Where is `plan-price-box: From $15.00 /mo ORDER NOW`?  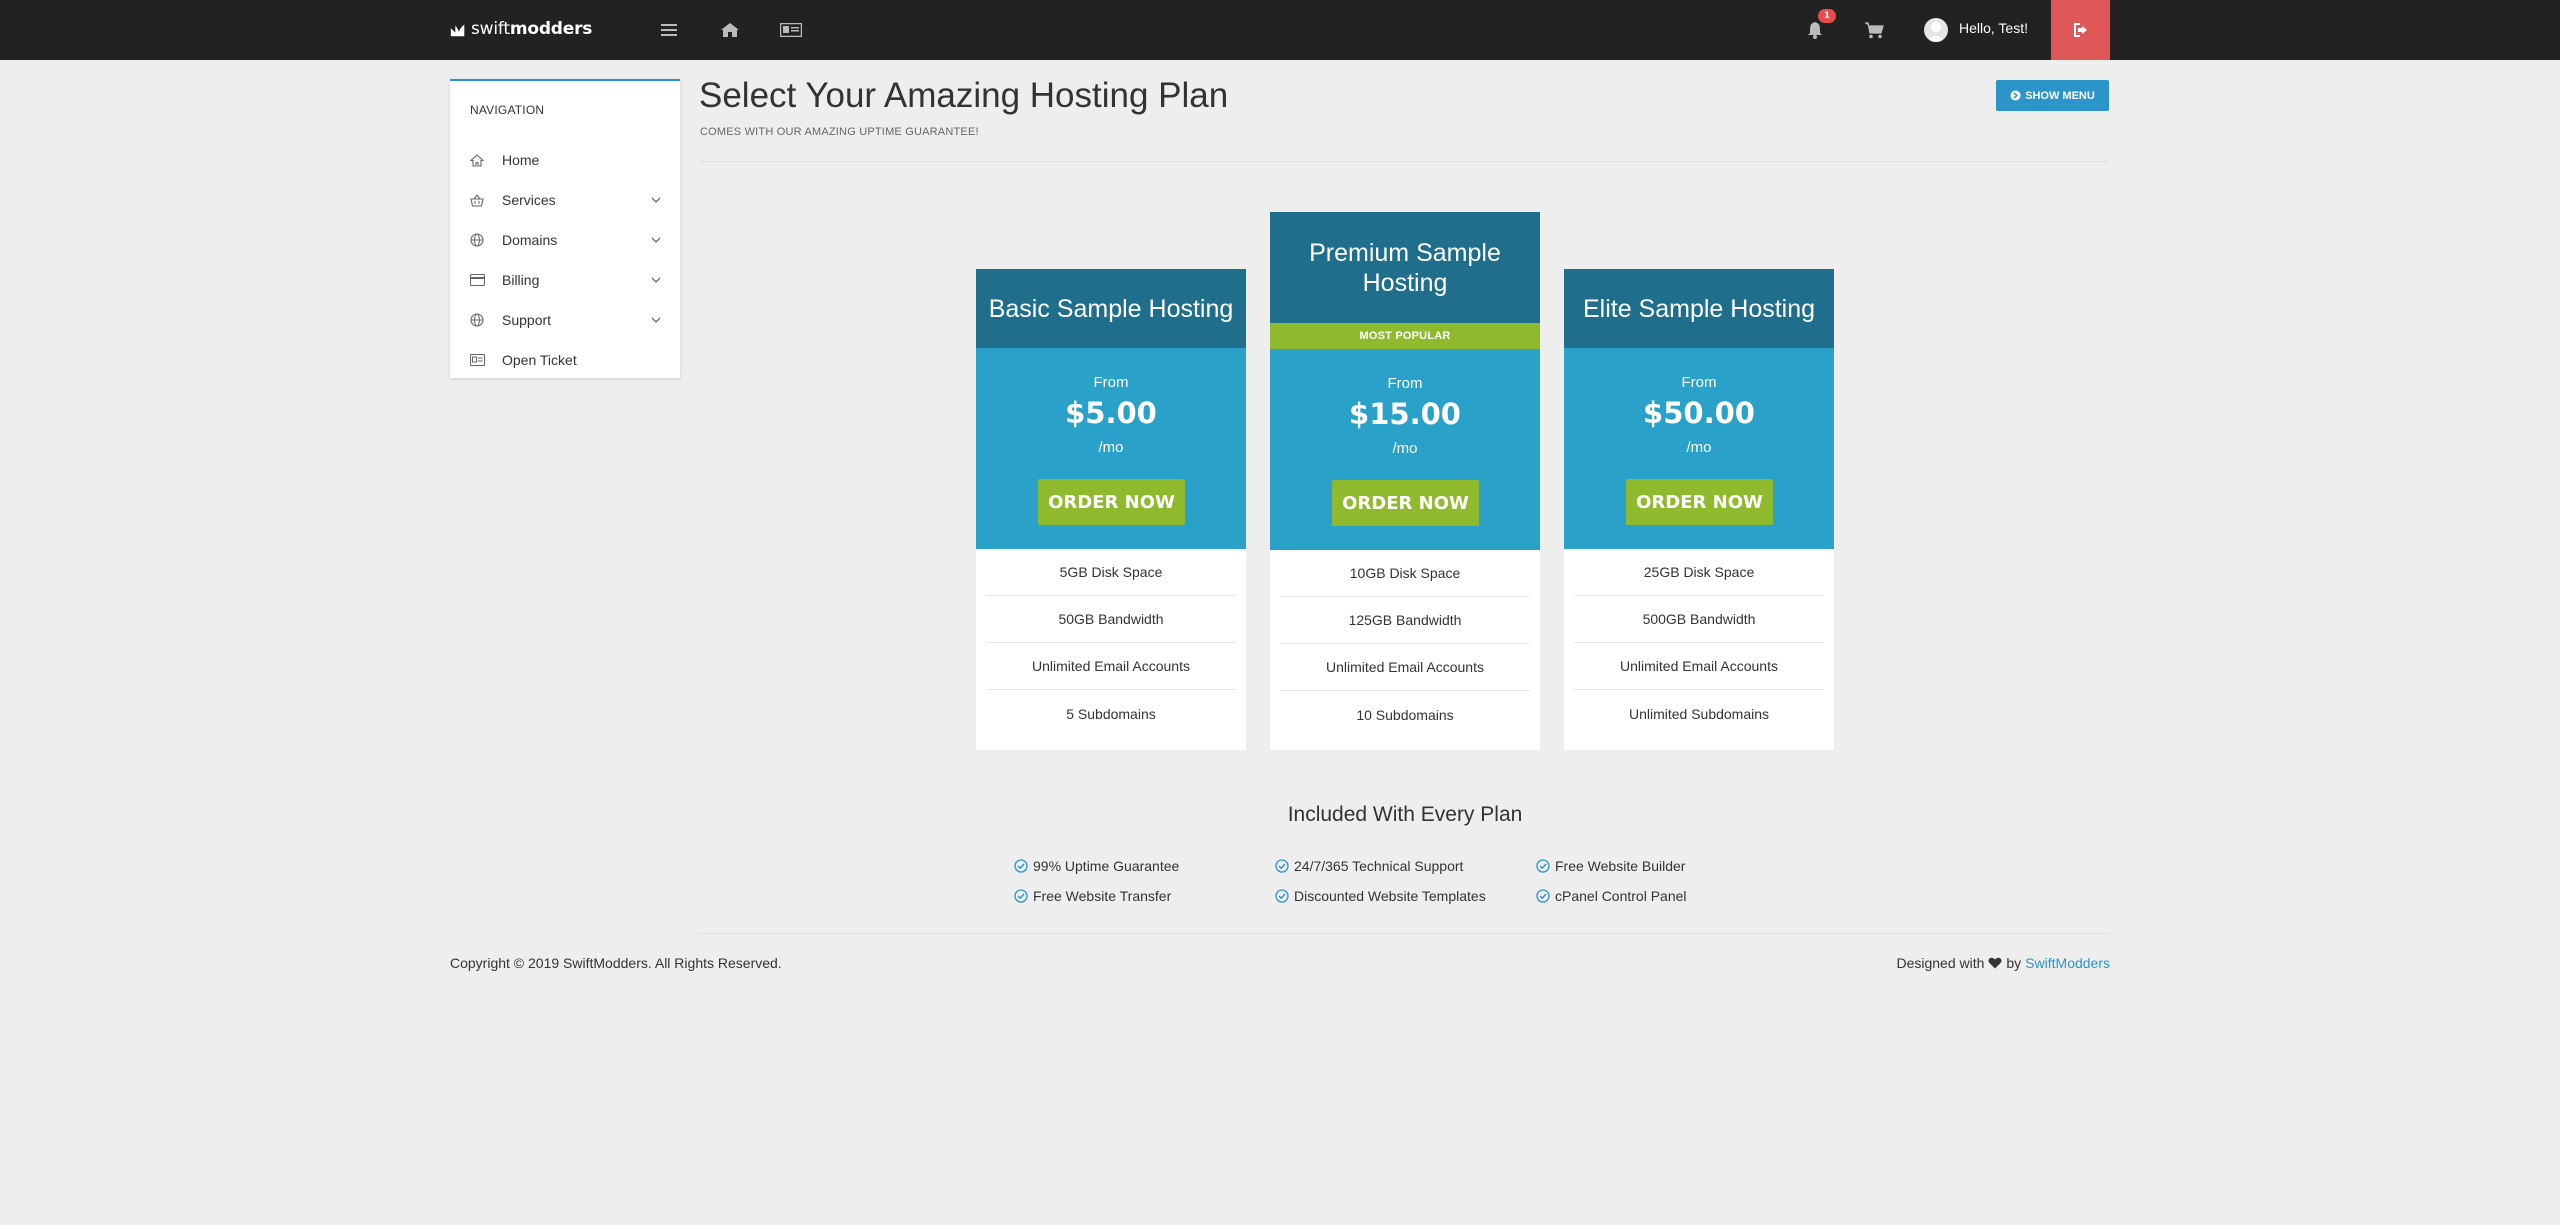 plan-price-box: From $15.00 /mo ORDER NOW is located at coordinates (1405, 449).